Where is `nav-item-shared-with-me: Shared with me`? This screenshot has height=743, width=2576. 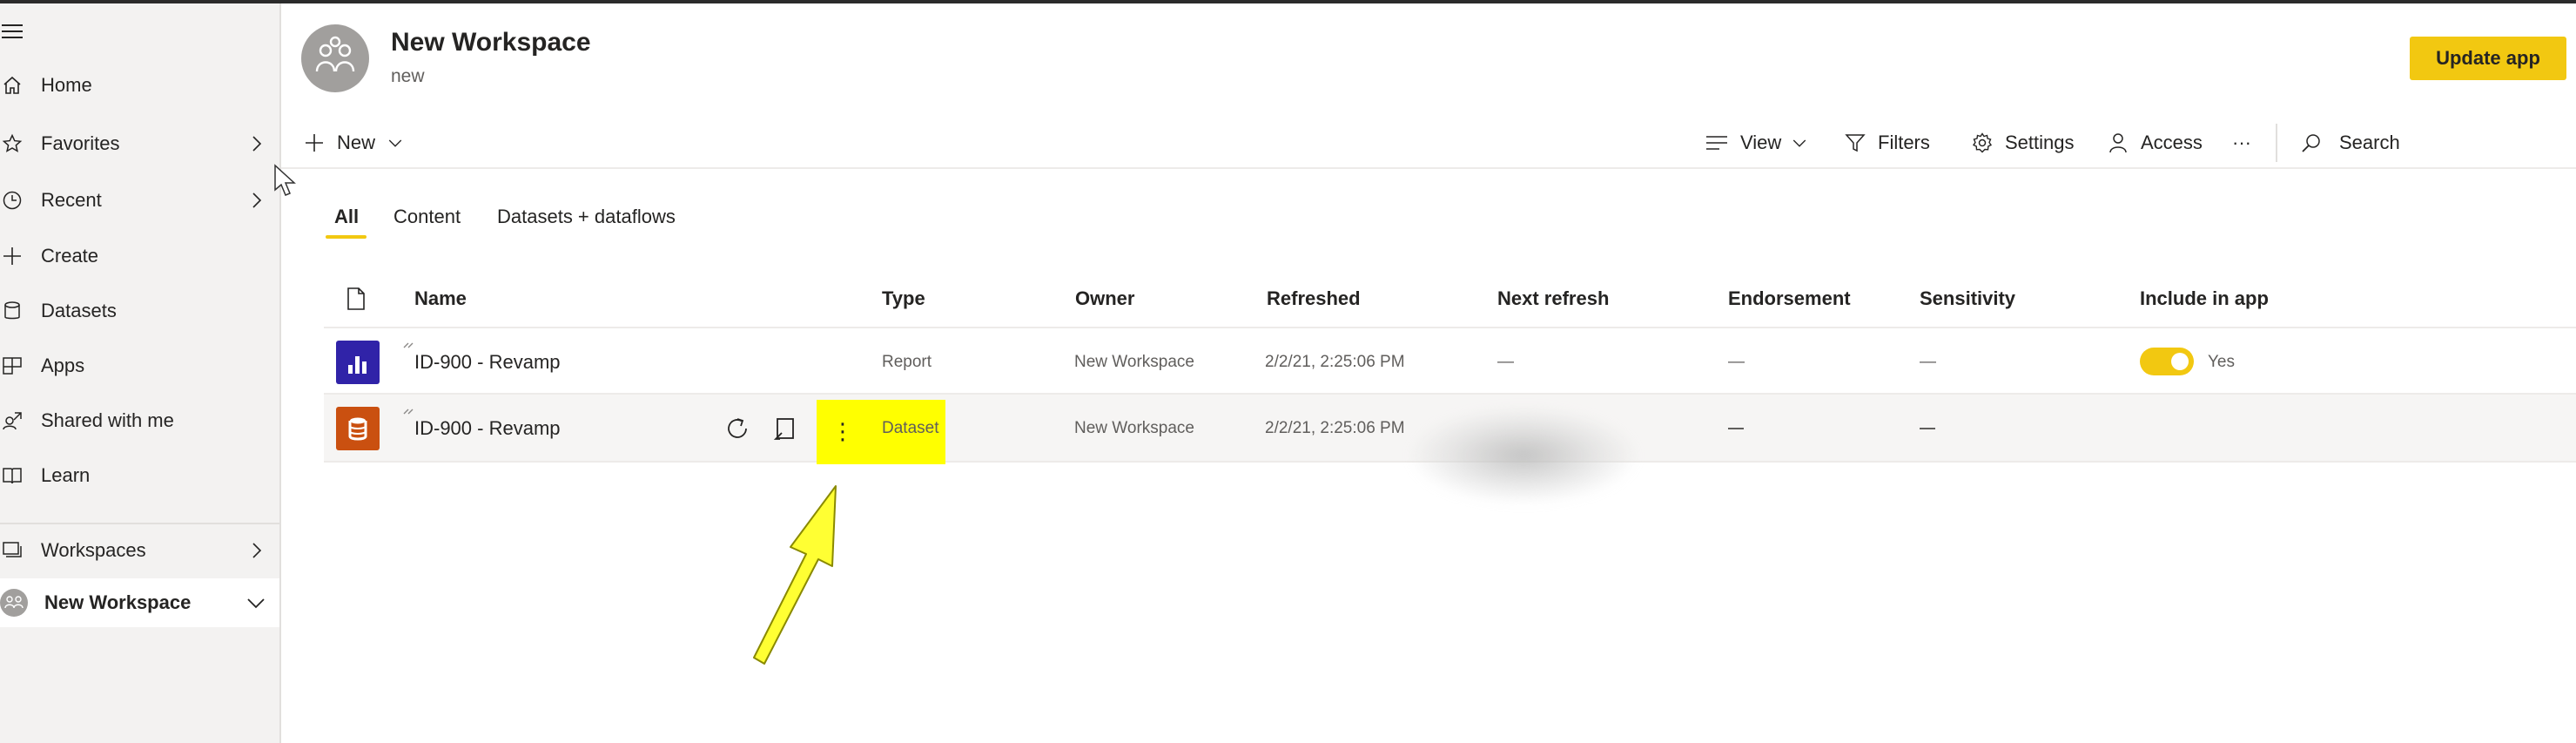
nav-item-shared-with-me: Shared with me is located at coordinates (139, 420).